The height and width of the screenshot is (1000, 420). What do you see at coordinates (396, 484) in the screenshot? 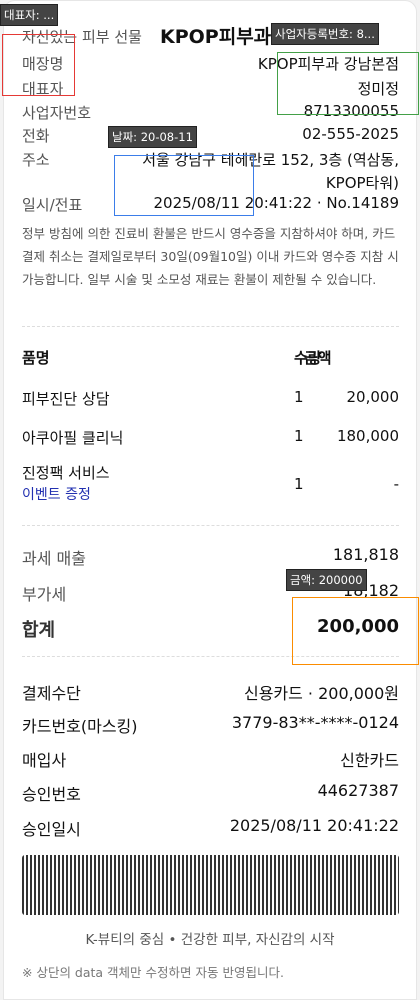
I see `item-amount: -` at bounding box center [396, 484].